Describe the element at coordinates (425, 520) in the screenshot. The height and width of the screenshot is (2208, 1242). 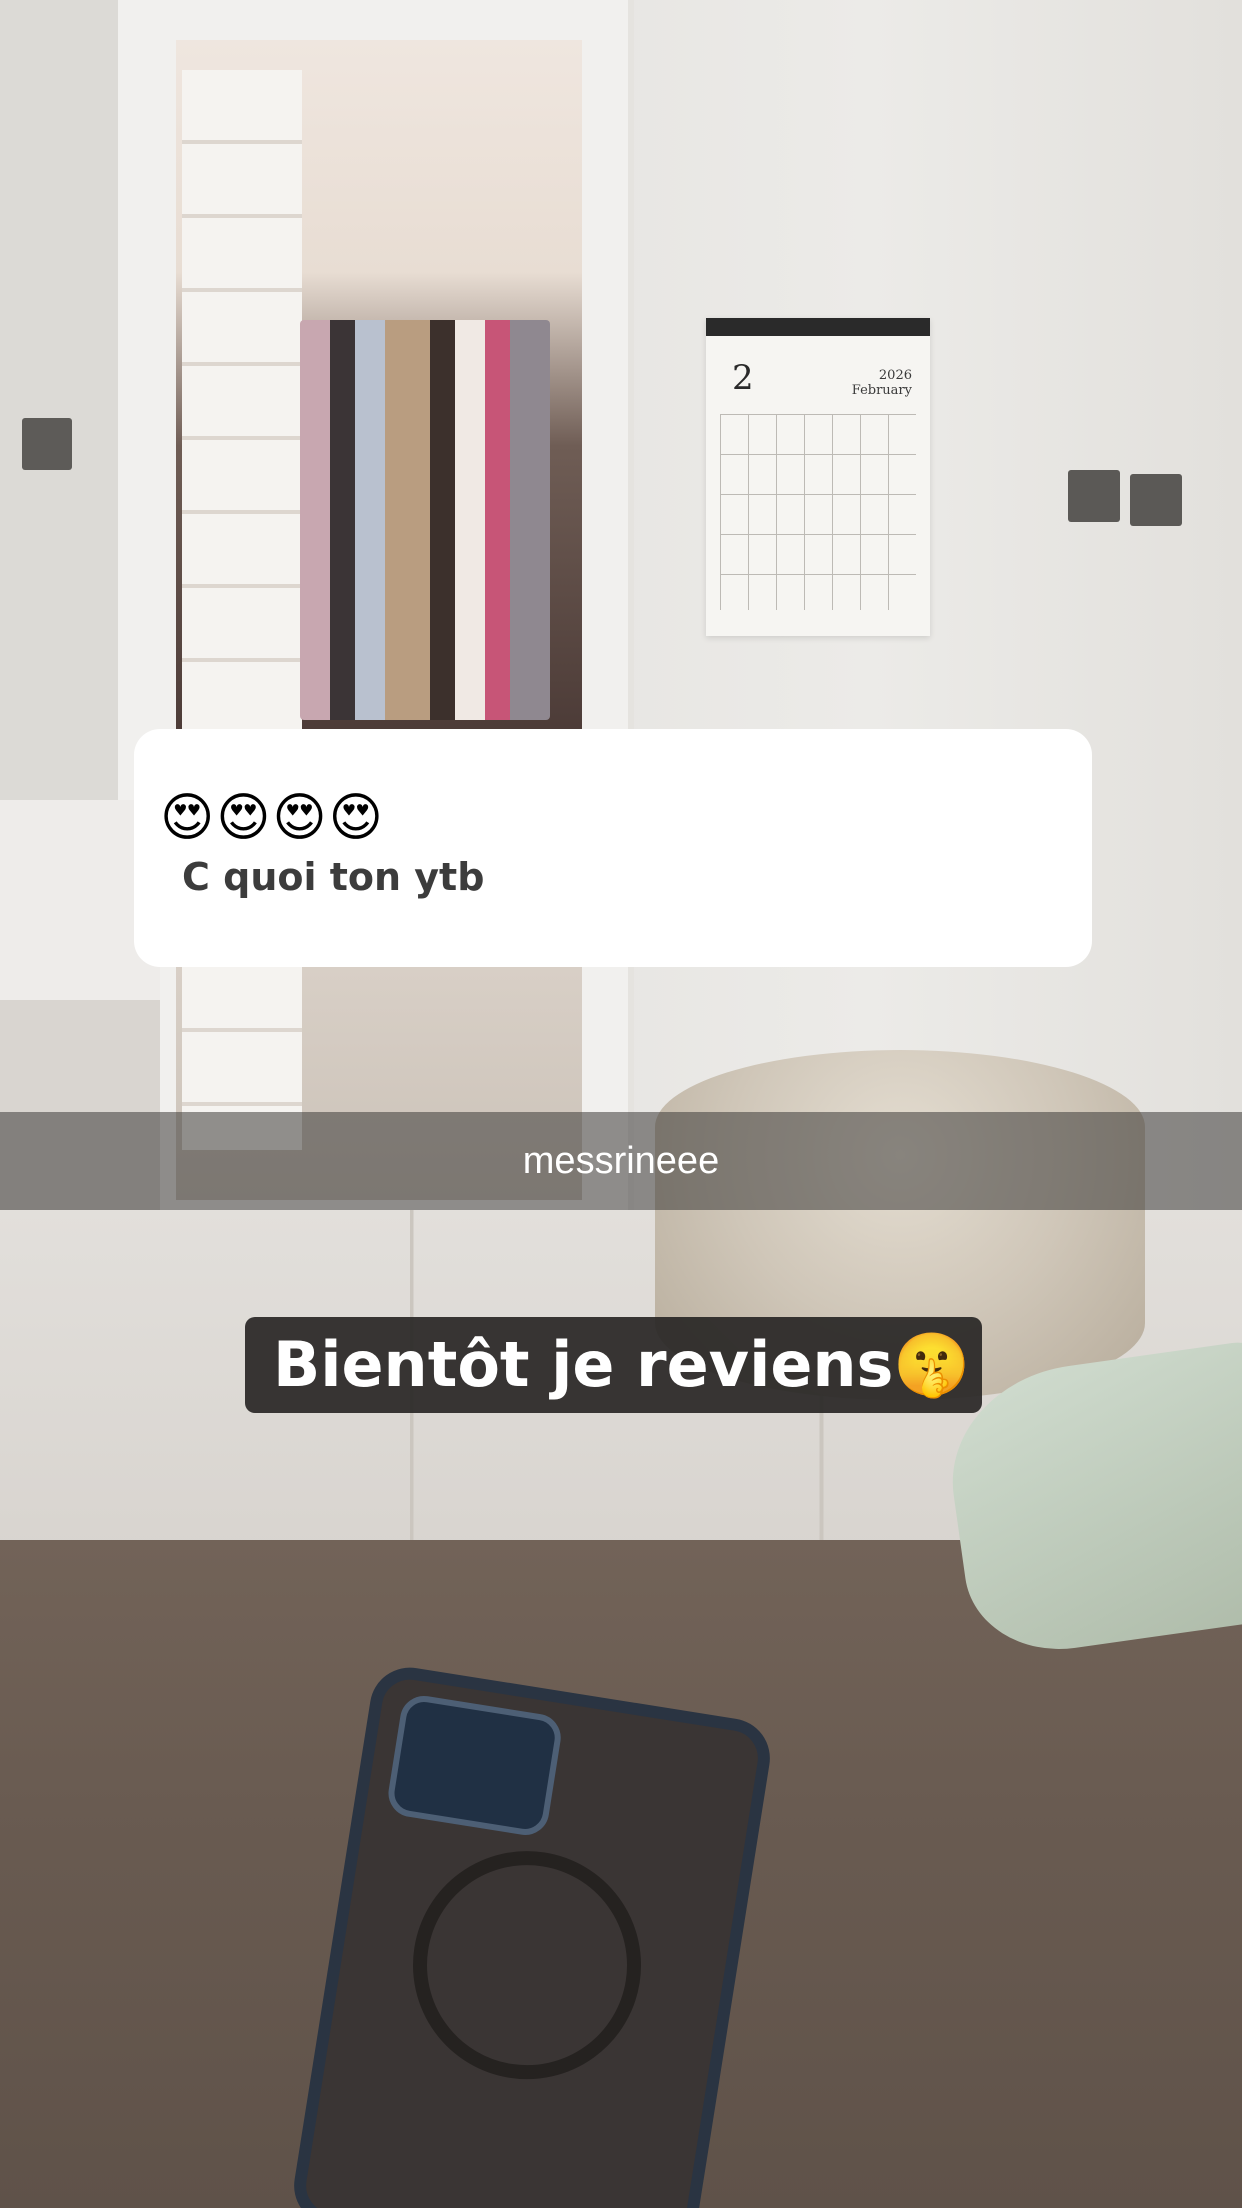
I see `hanging-clothes` at that location.